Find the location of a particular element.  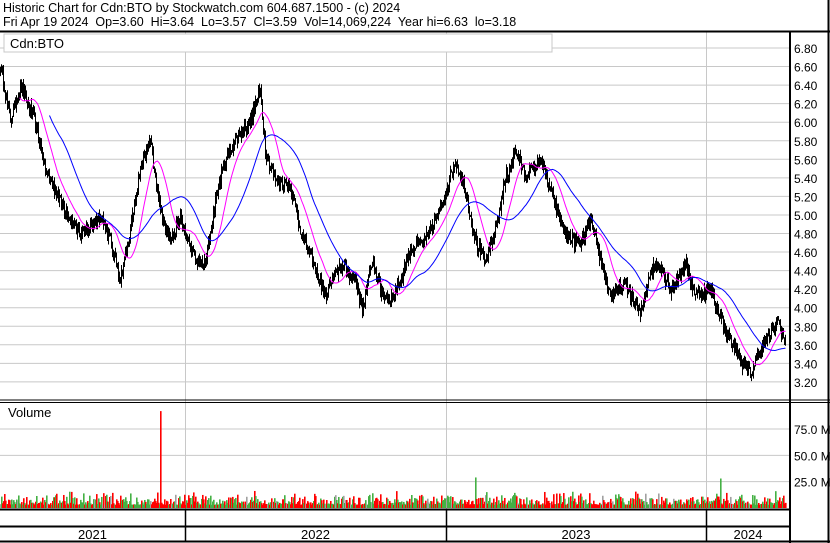

price-tick-label: 4.00 is located at coordinates (806, 309).